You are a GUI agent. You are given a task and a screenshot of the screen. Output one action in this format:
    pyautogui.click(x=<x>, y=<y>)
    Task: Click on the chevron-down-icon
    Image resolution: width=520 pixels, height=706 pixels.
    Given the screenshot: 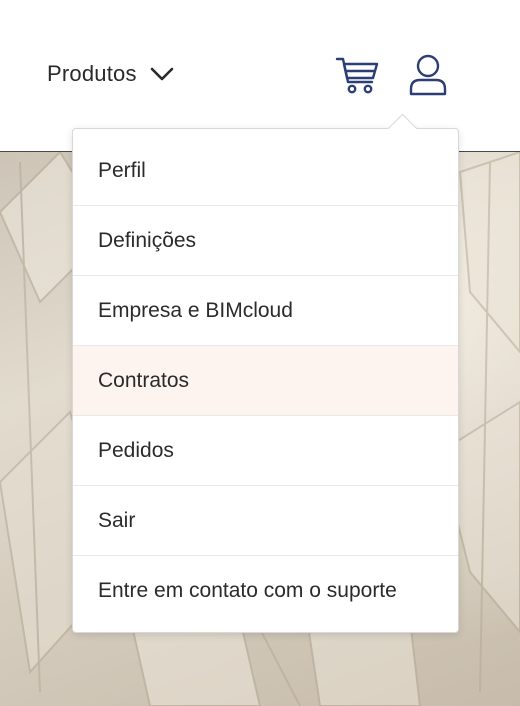 What is the action you would take?
    pyautogui.click(x=161, y=74)
    